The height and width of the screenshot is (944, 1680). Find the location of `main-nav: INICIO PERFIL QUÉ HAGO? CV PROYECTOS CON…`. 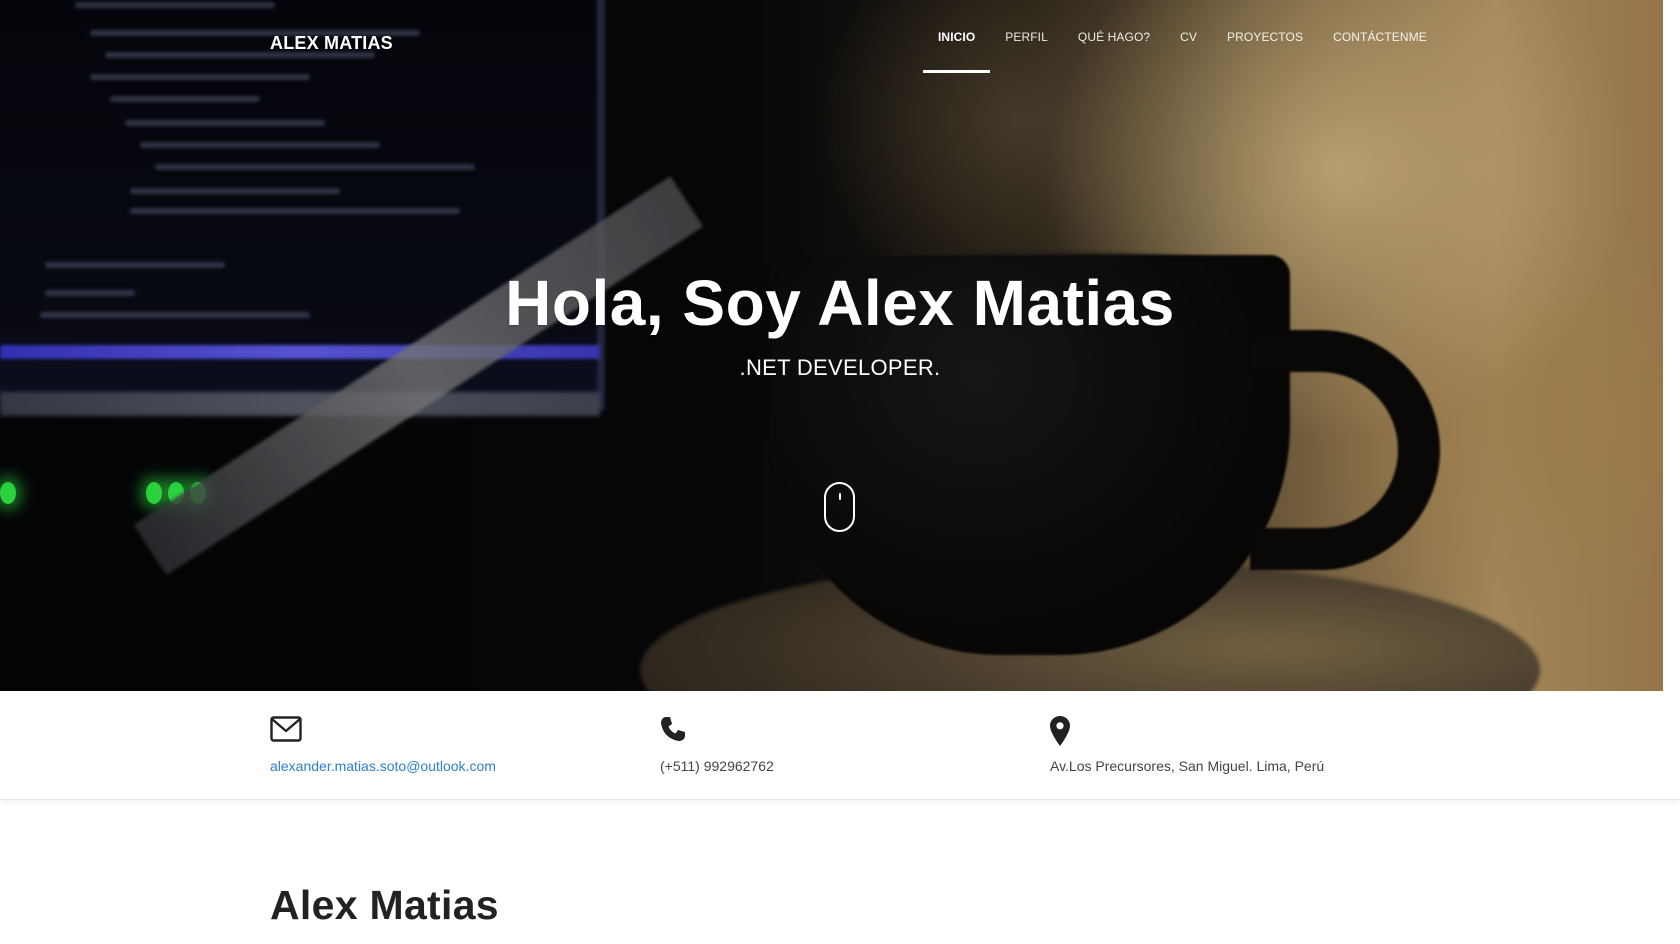

main-nav: INICIO PERFIL QUÉ HAGO? CV PROYECTOS CON… is located at coordinates (1182, 36).